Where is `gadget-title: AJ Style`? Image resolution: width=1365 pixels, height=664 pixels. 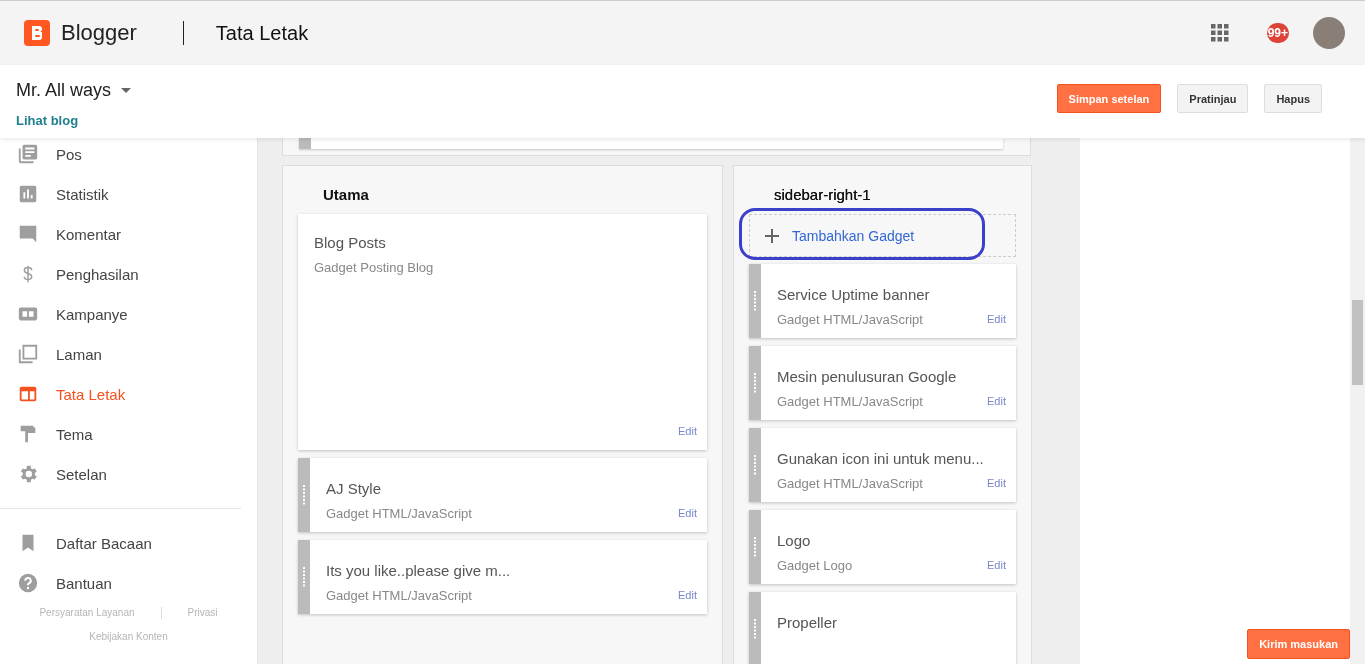 gadget-title: AJ Style is located at coordinates (354, 488).